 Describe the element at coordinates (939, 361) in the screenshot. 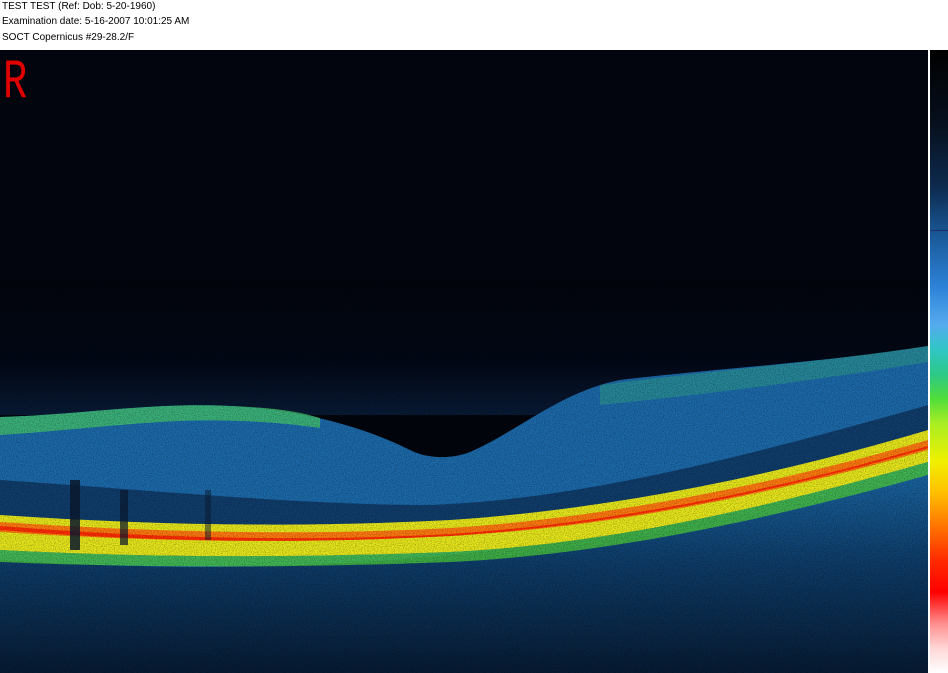

I see `intensity-color-scale` at that location.